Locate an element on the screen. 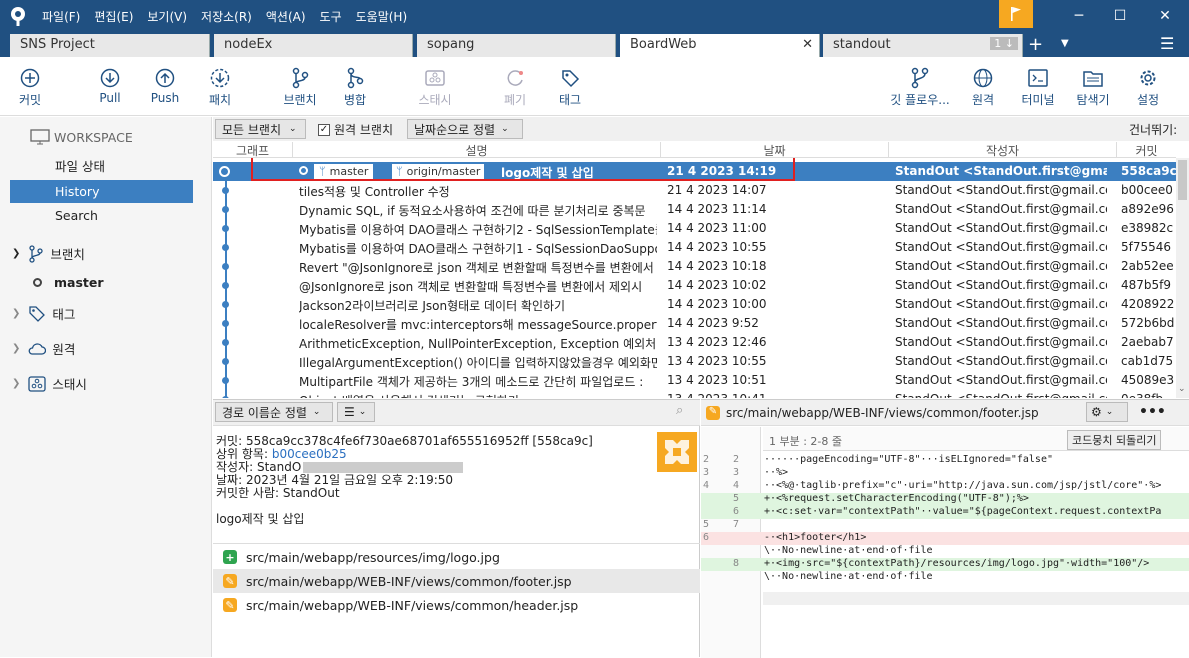  maximize-icon: ☐ is located at coordinates (1120, 16).